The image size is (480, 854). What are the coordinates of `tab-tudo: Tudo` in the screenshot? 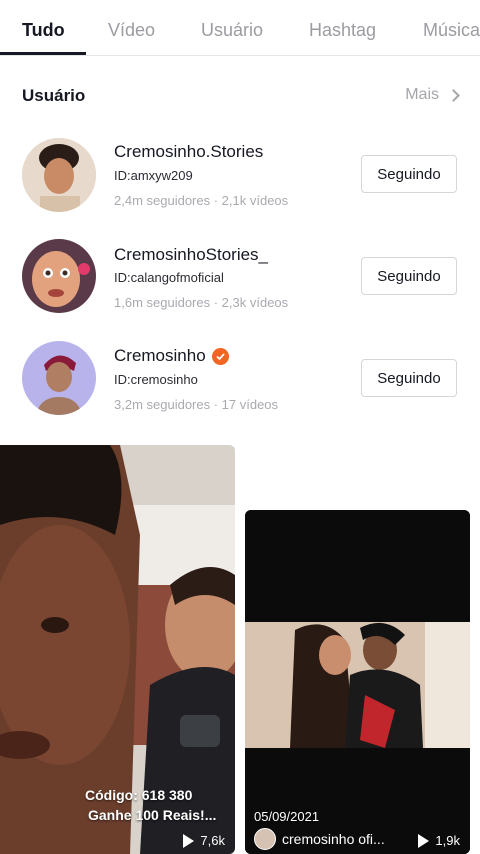 It's located at (43, 30).